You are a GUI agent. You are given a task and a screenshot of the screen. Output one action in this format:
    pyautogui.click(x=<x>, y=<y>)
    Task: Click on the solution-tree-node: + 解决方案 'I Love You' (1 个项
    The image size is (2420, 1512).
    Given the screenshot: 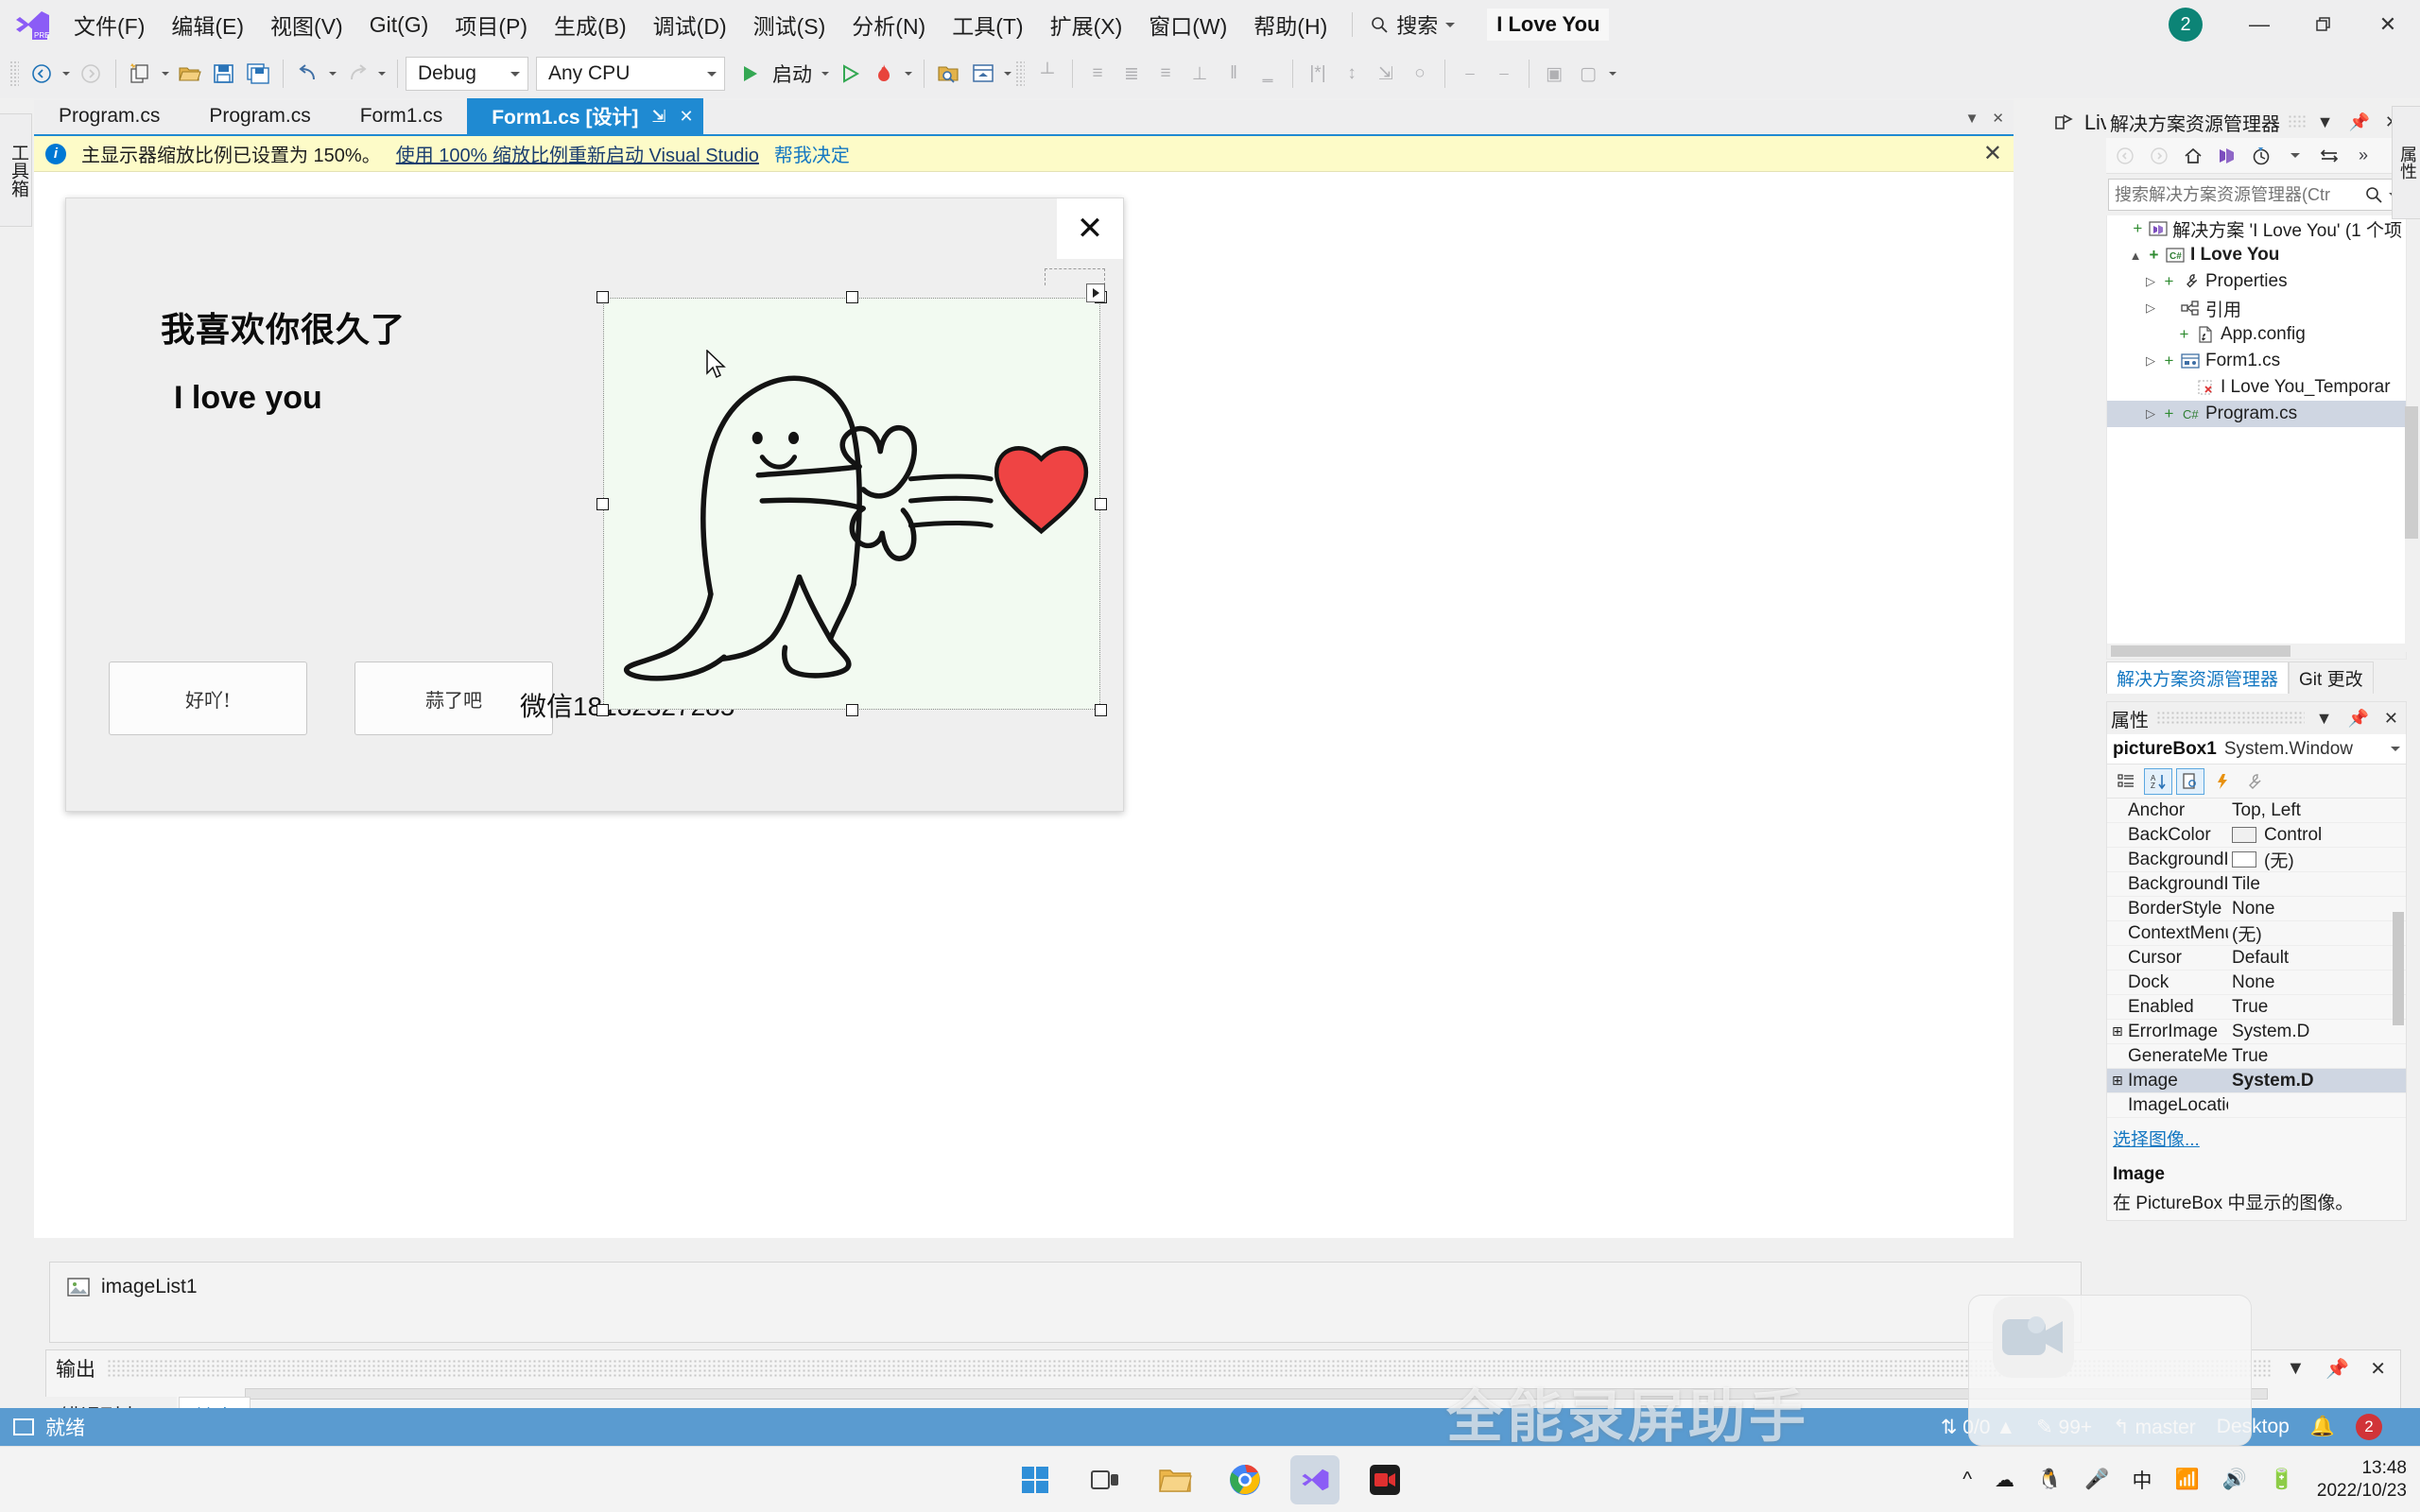 What is the action you would take?
    pyautogui.click(x=2256, y=228)
    